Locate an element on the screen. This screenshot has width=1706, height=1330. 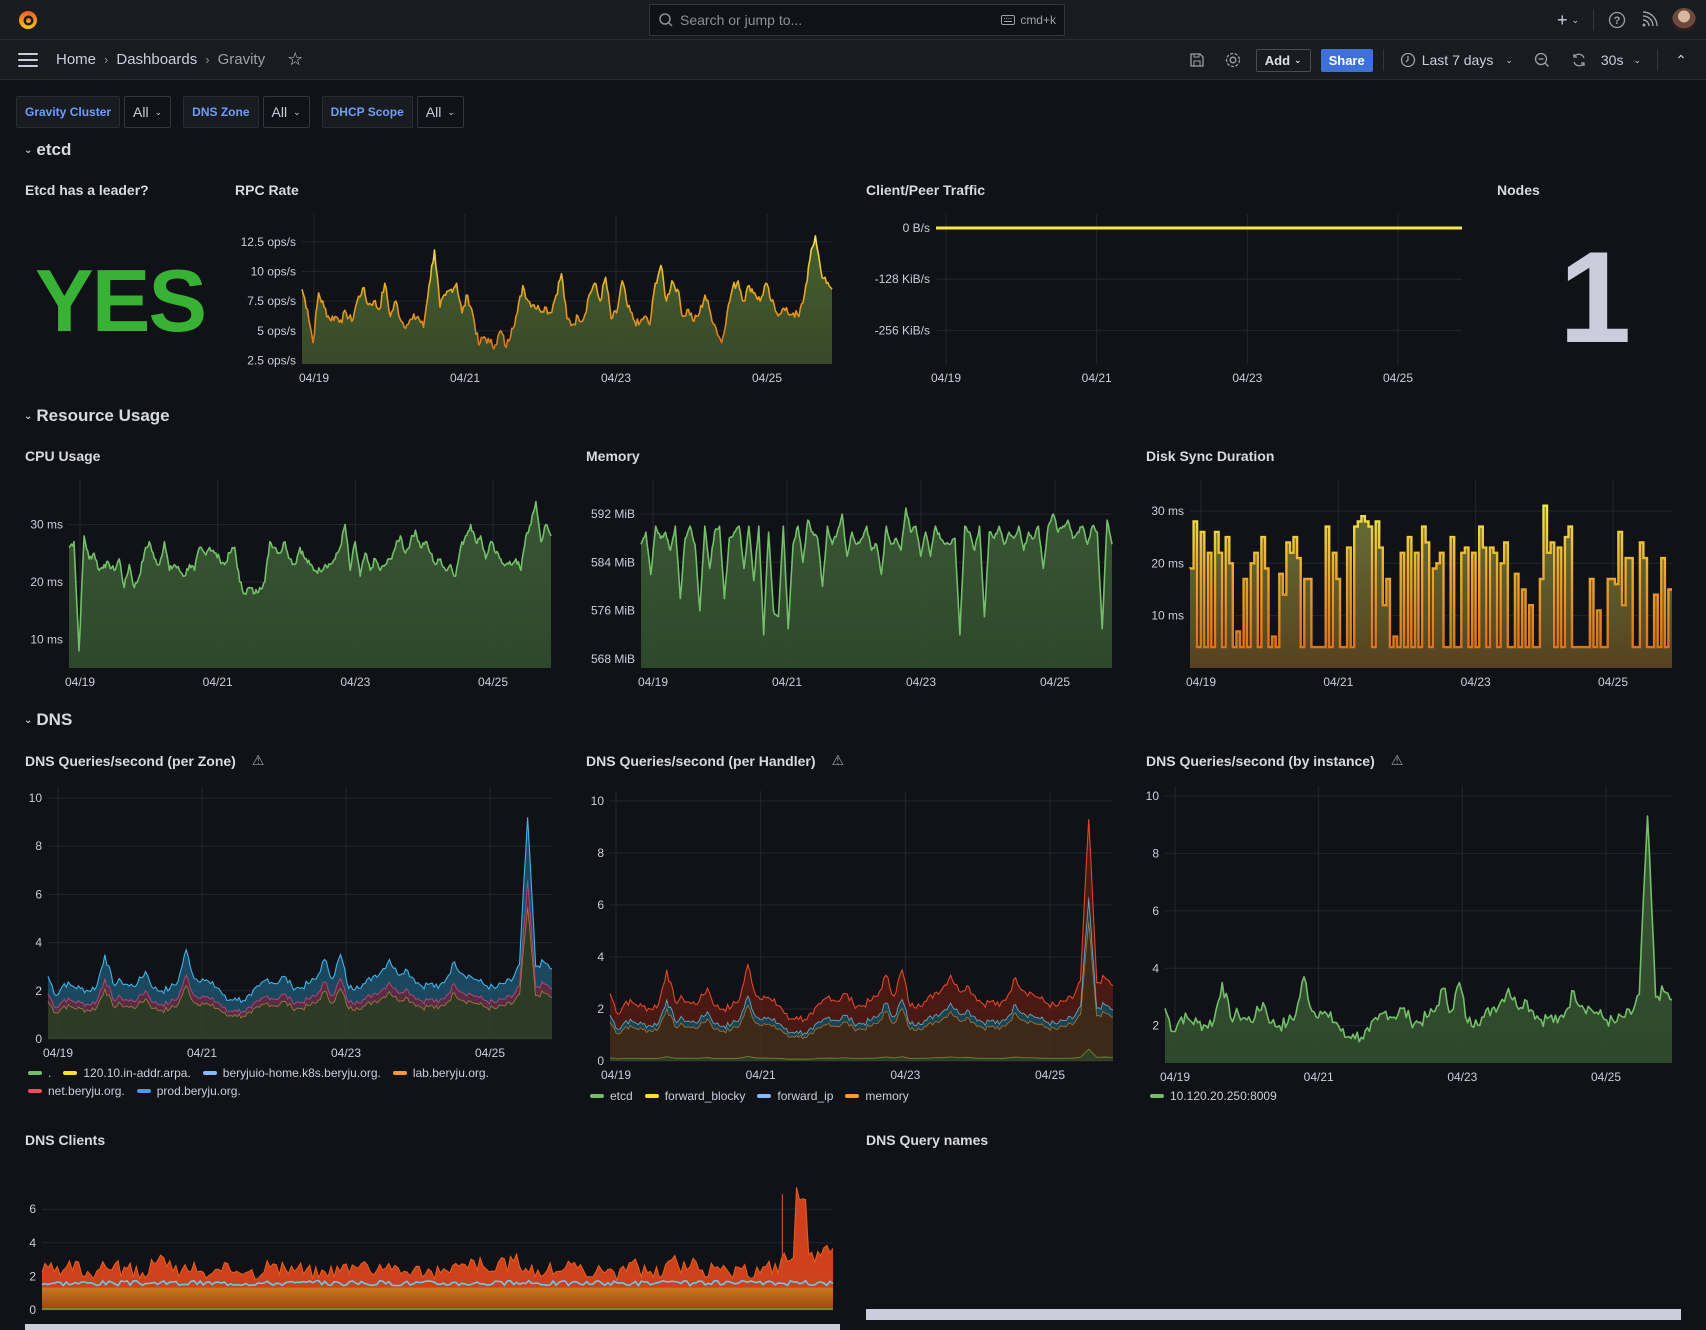
series-area-etcd is located at coordinates (437, 1308).